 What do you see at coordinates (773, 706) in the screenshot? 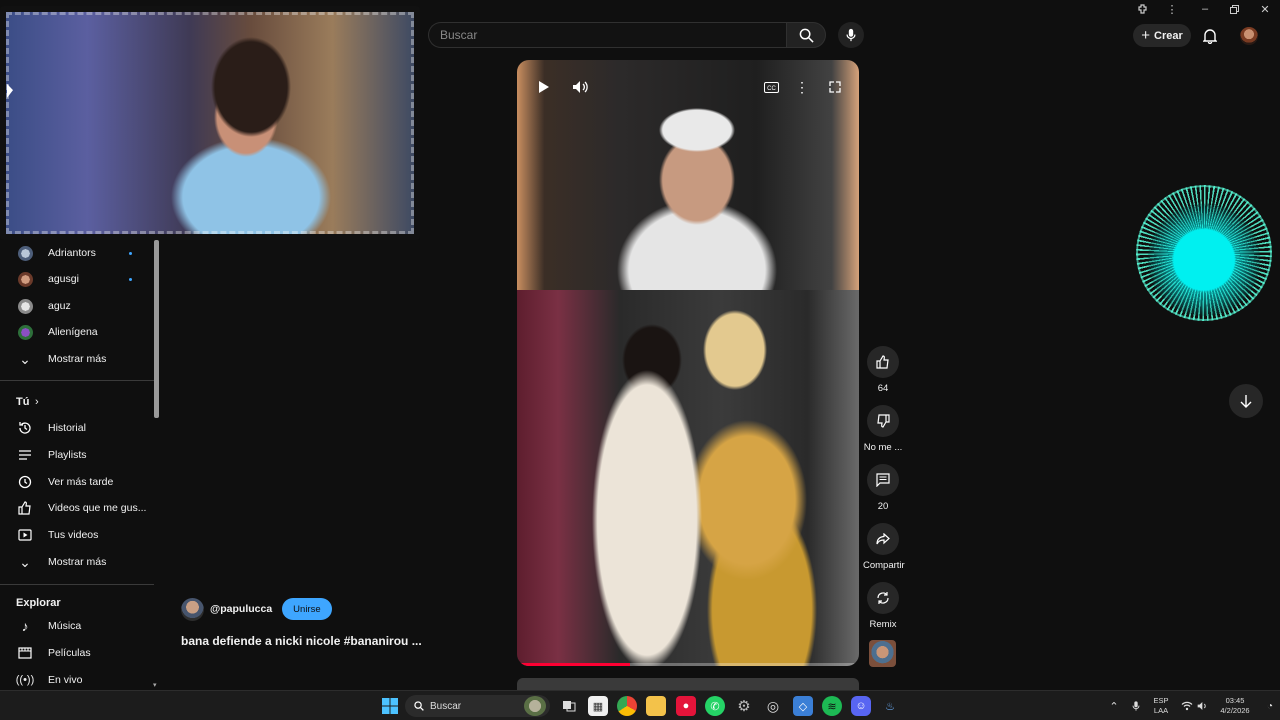
I see `obs-icon: ◎` at bounding box center [773, 706].